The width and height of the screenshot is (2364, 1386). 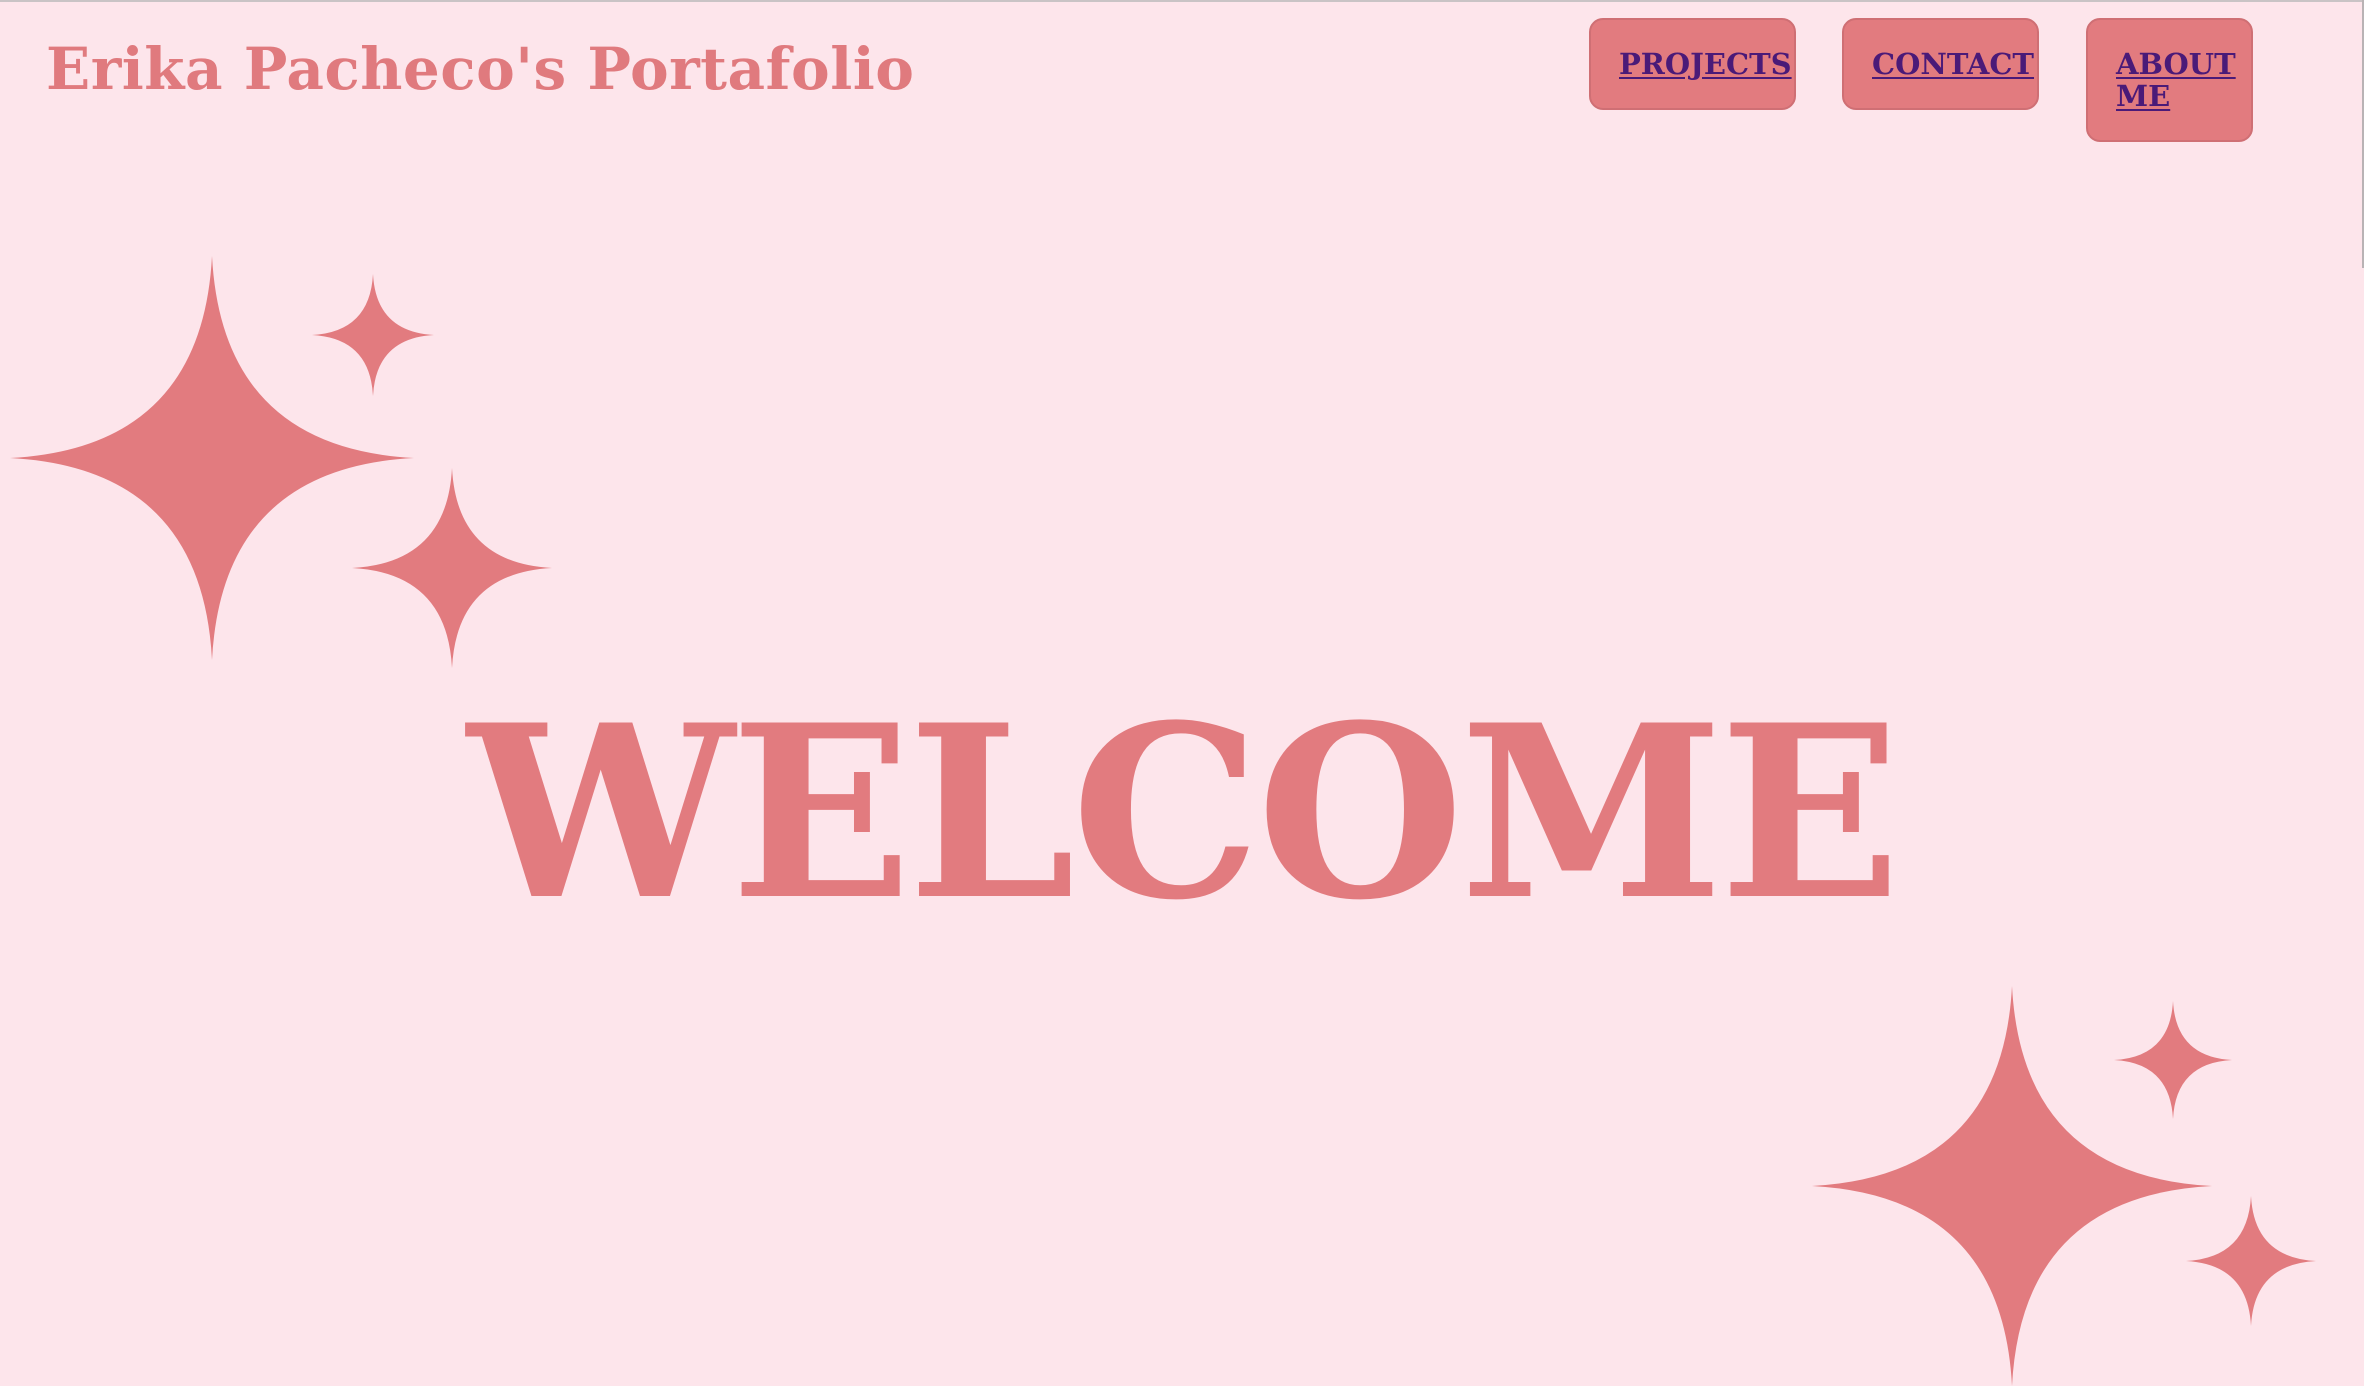 What do you see at coordinates (373, 335) in the screenshot?
I see `sparkle-icon-small` at bounding box center [373, 335].